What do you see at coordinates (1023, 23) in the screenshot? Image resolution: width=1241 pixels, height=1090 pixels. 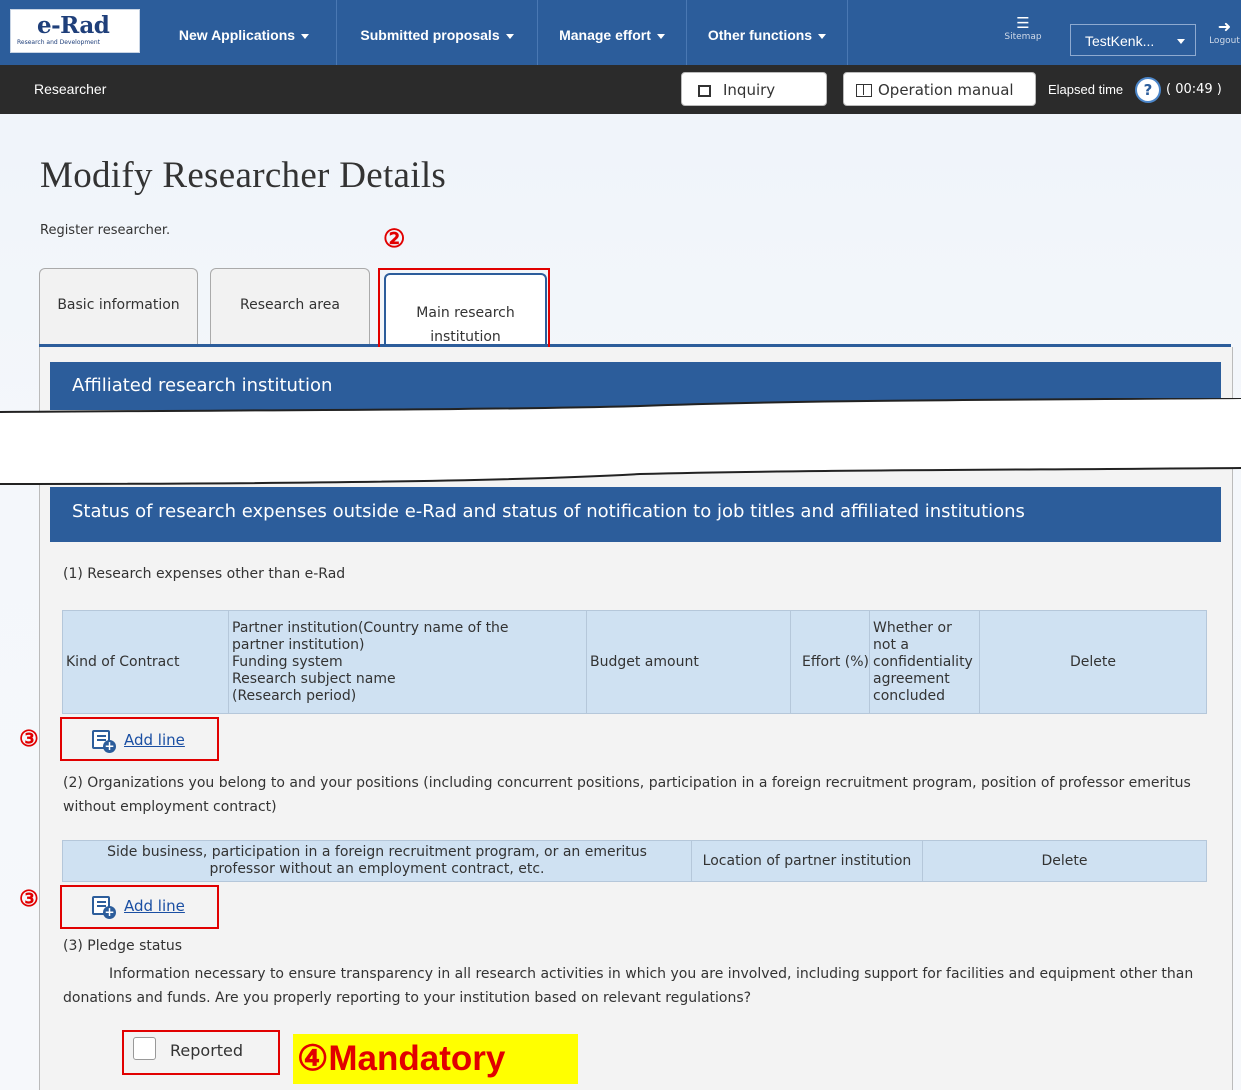 I see `sitemap-icon: ☰` at bounding box center [1023, 23].